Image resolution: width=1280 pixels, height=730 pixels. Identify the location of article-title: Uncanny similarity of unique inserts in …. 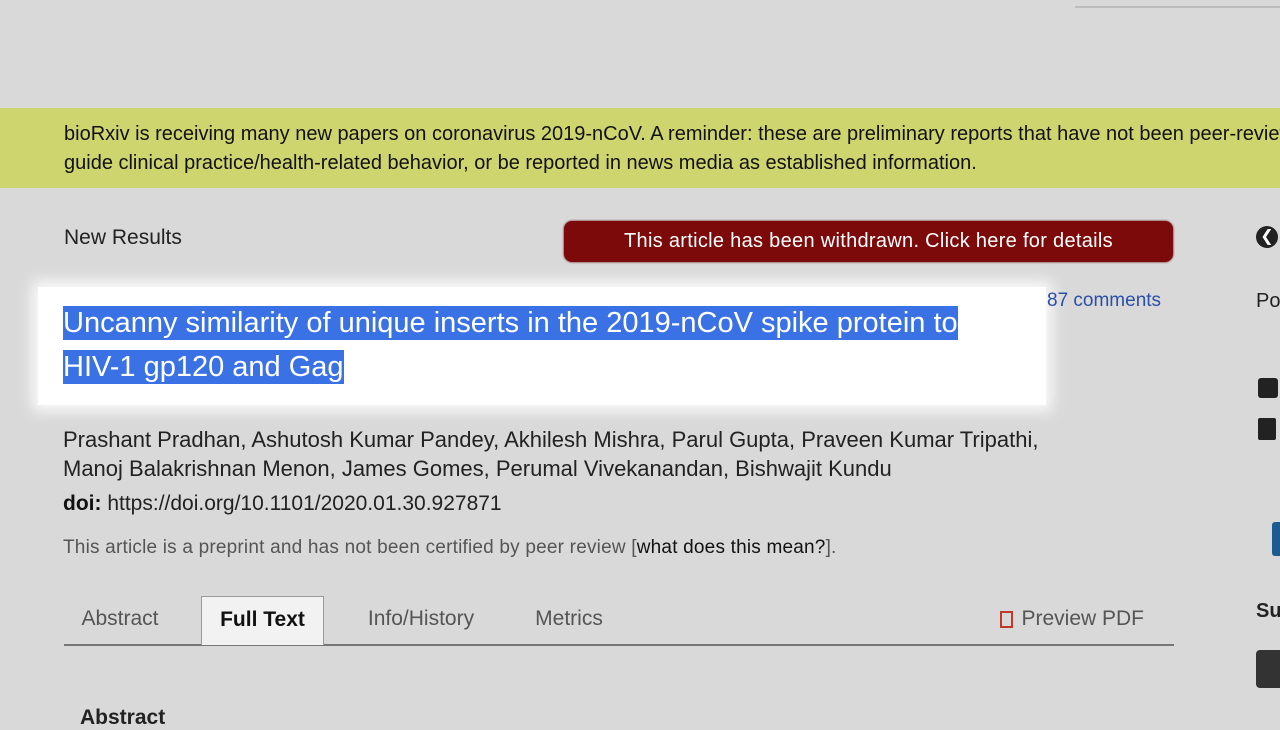
(550, 345).